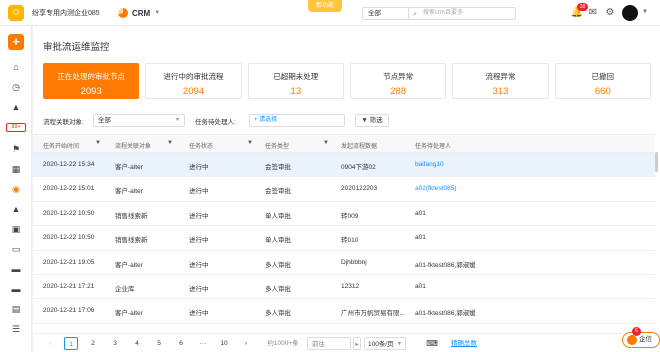 Image resolution: width=660 pixels, height=352 pixels. Describe the element at coordinates (385, 343) in the screenshot. I see `page-size-select: 100条/页 ▼` at that location.